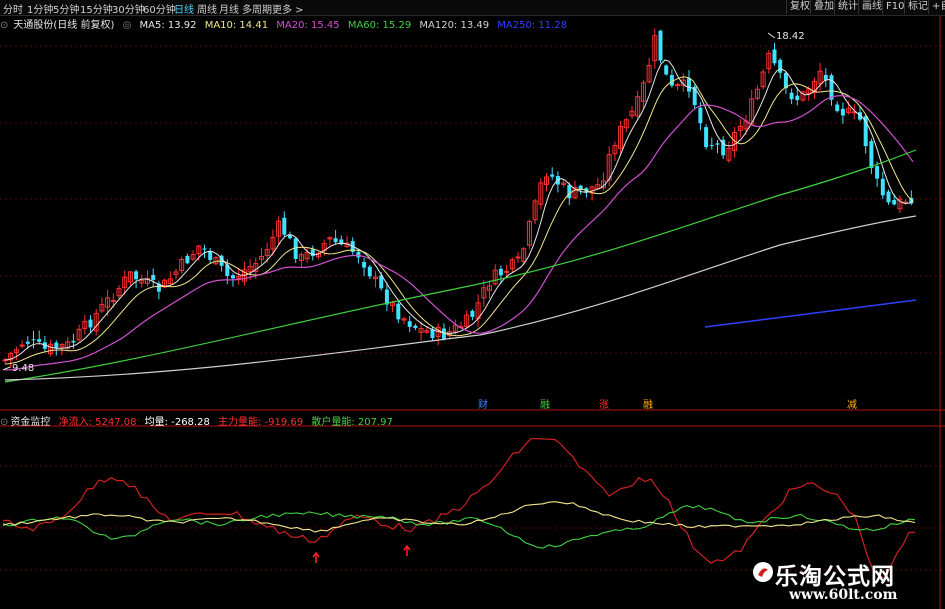 The width and height of the screenshot is (945, 609). Describe the element at coordinates (604, 405) in the screenshot. I see `event-mark: 涨` at that location.